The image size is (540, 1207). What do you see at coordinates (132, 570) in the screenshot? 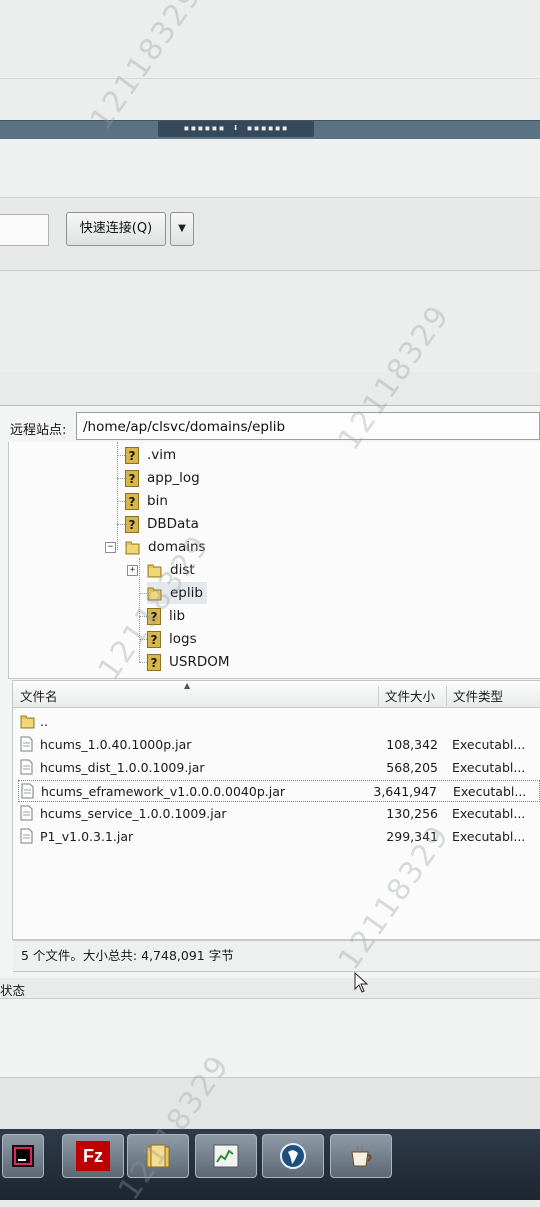
I see `expand-toggle: +` at bounding box center [132, 570].